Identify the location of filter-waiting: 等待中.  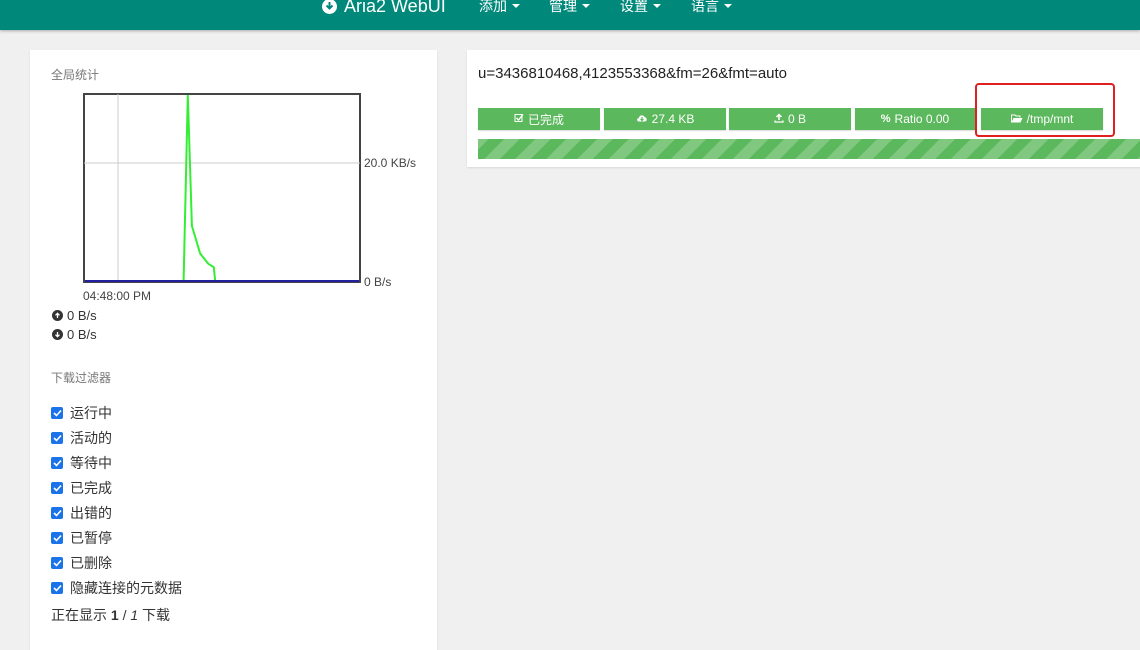
(116, 462).